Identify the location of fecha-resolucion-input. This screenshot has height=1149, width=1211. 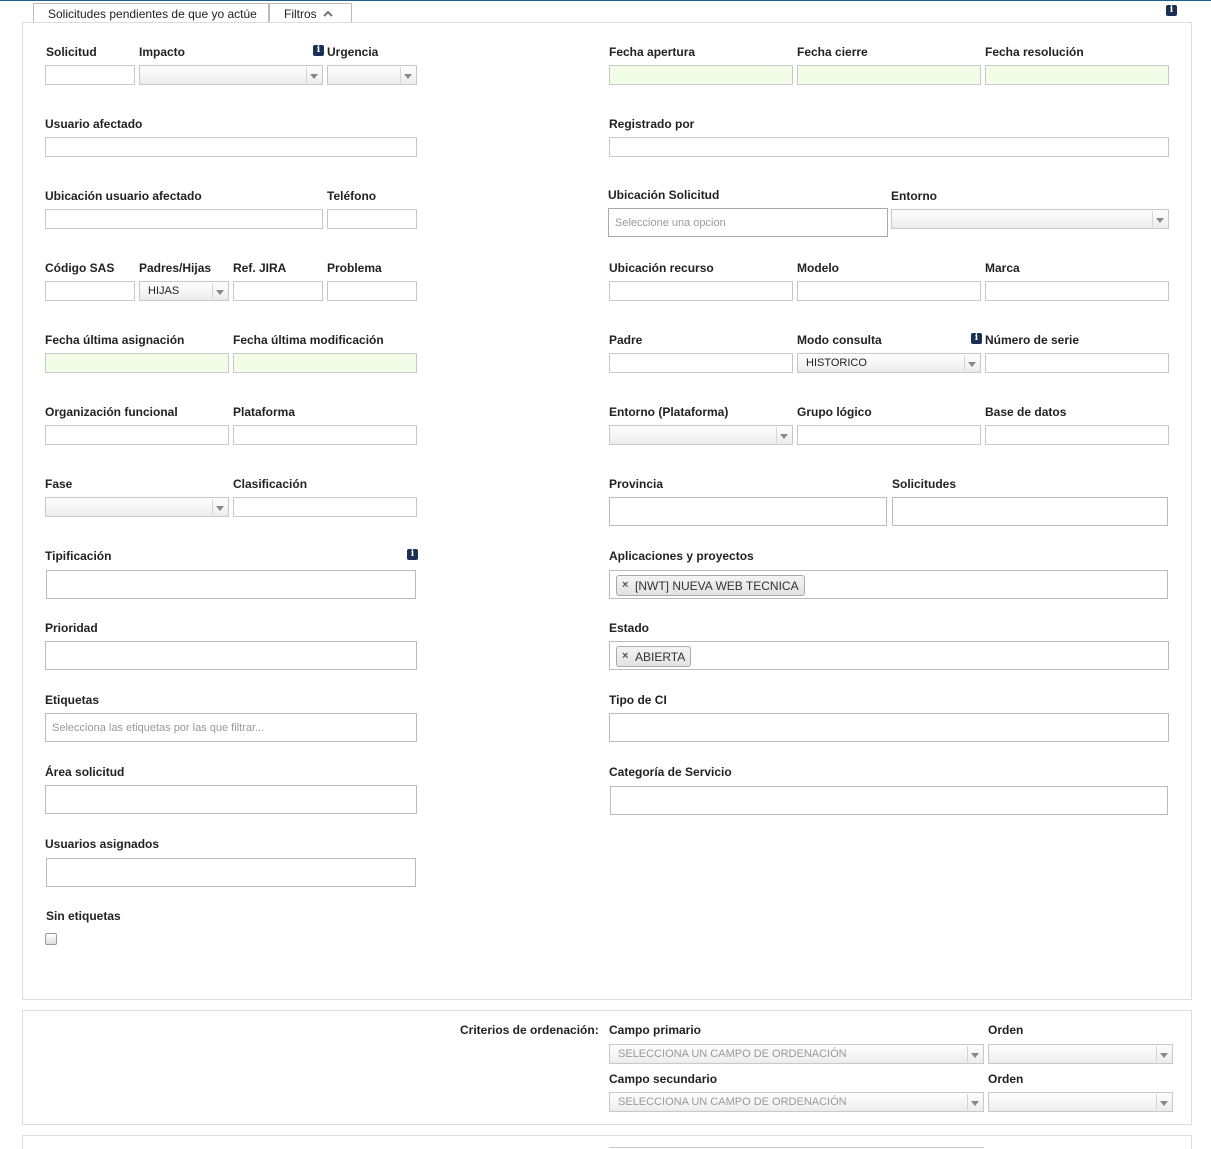
(1077, 75).